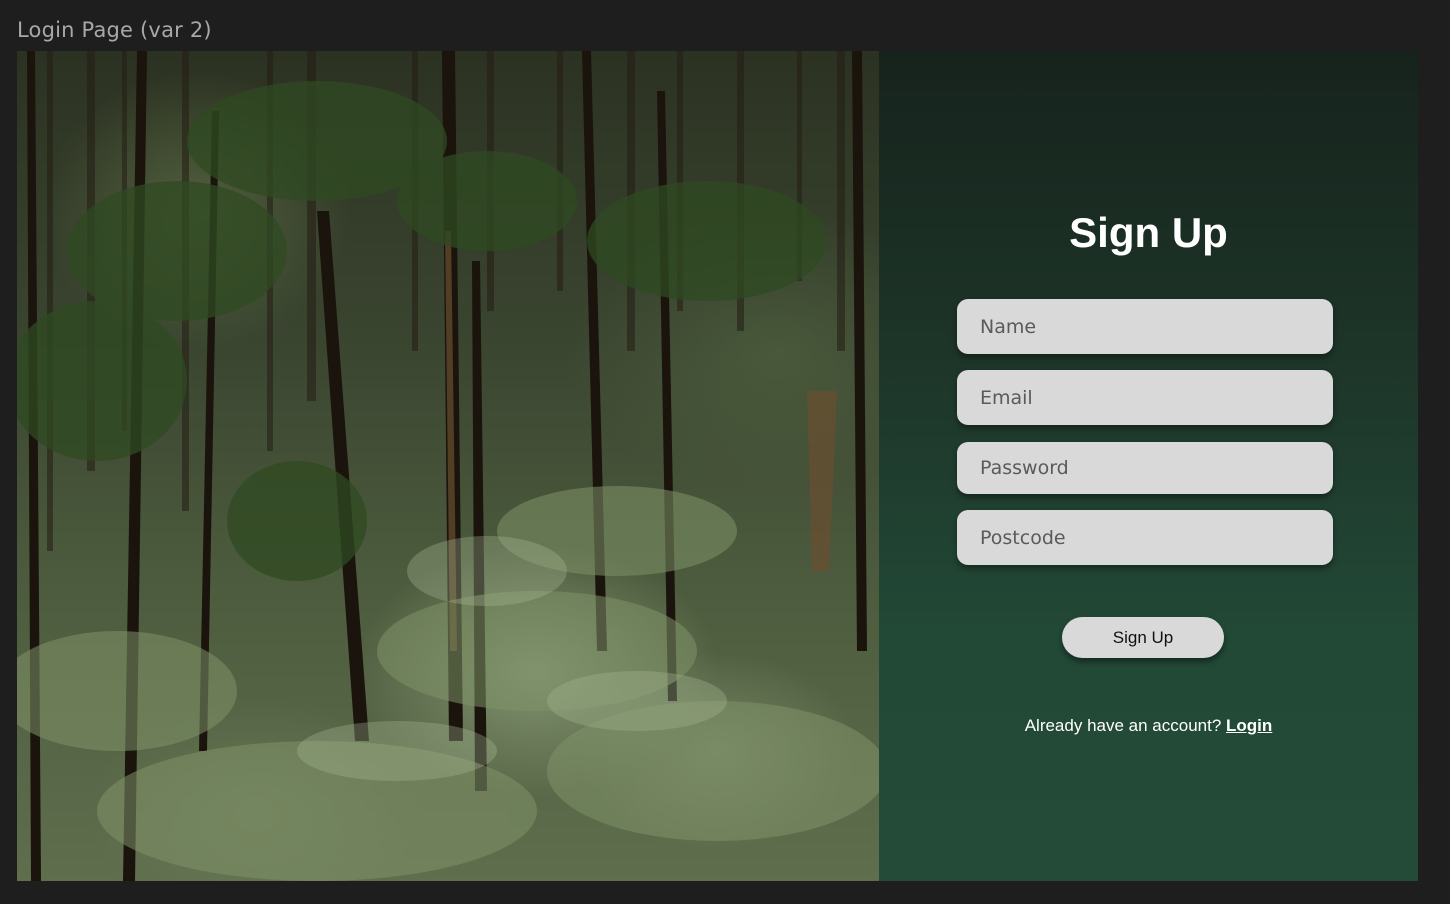 The width and height of the screenshot is (1450, 904). I want to click on name-field, so click(1145, 326).